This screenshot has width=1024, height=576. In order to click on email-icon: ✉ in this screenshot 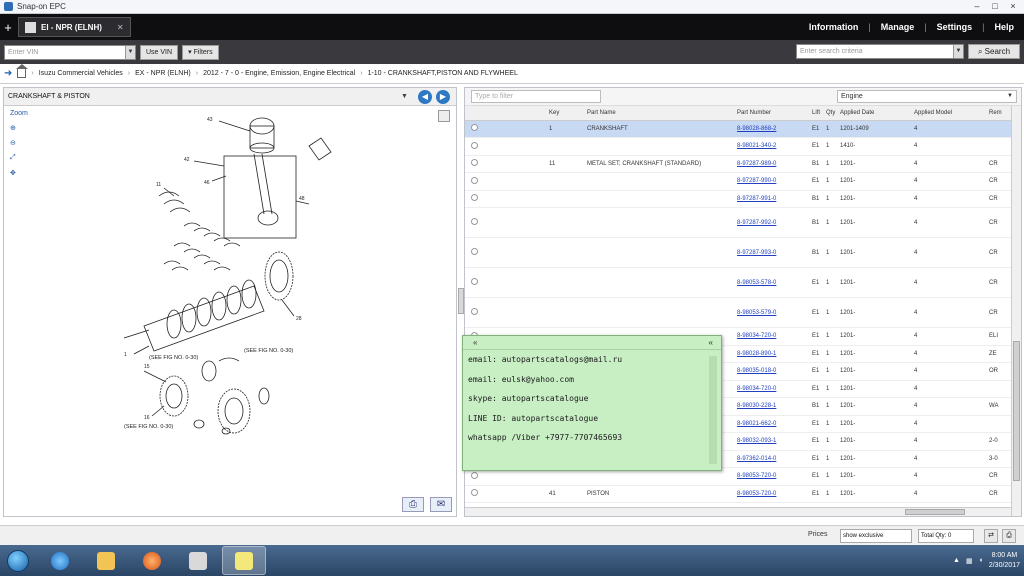, I will do `click(441, 504)`.